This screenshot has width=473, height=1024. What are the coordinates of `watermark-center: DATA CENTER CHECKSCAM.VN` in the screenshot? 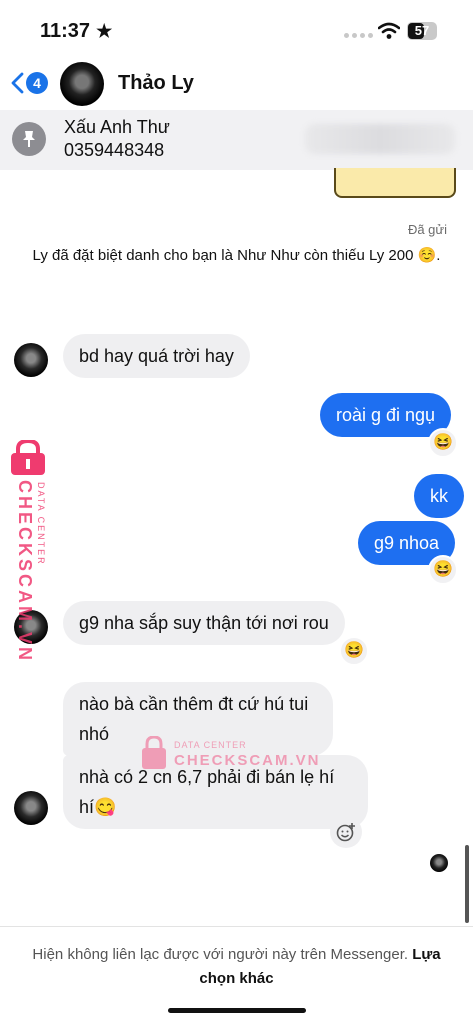 It's located at (229, 754).